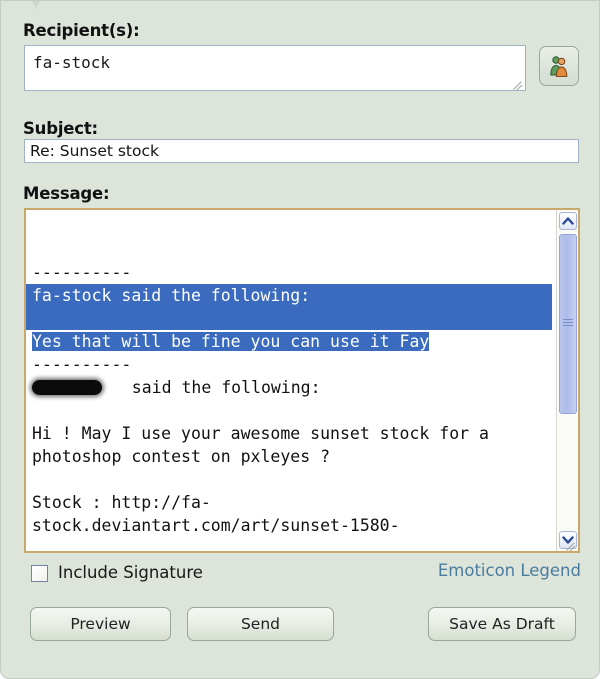  I want to click on selected-text, so click(289, 318).